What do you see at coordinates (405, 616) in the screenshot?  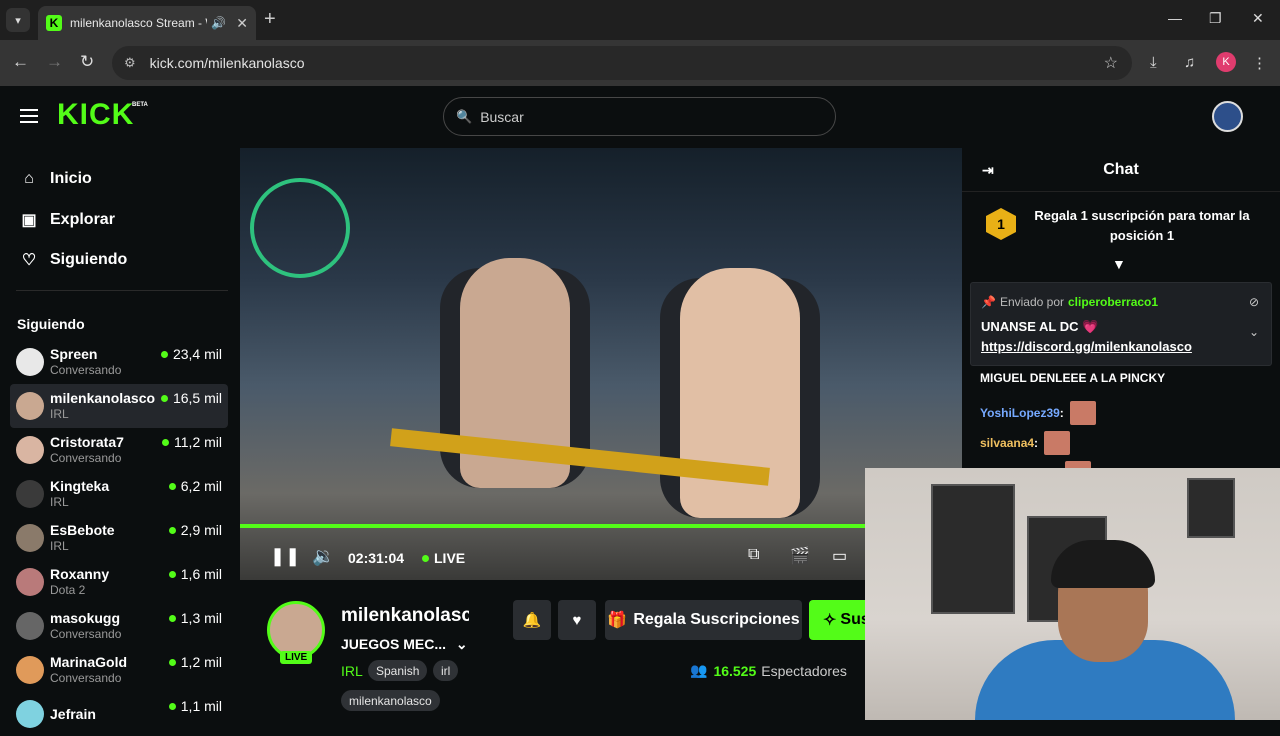 I see `channel-name: milenkanolasco` at bounding box center [405, 616].